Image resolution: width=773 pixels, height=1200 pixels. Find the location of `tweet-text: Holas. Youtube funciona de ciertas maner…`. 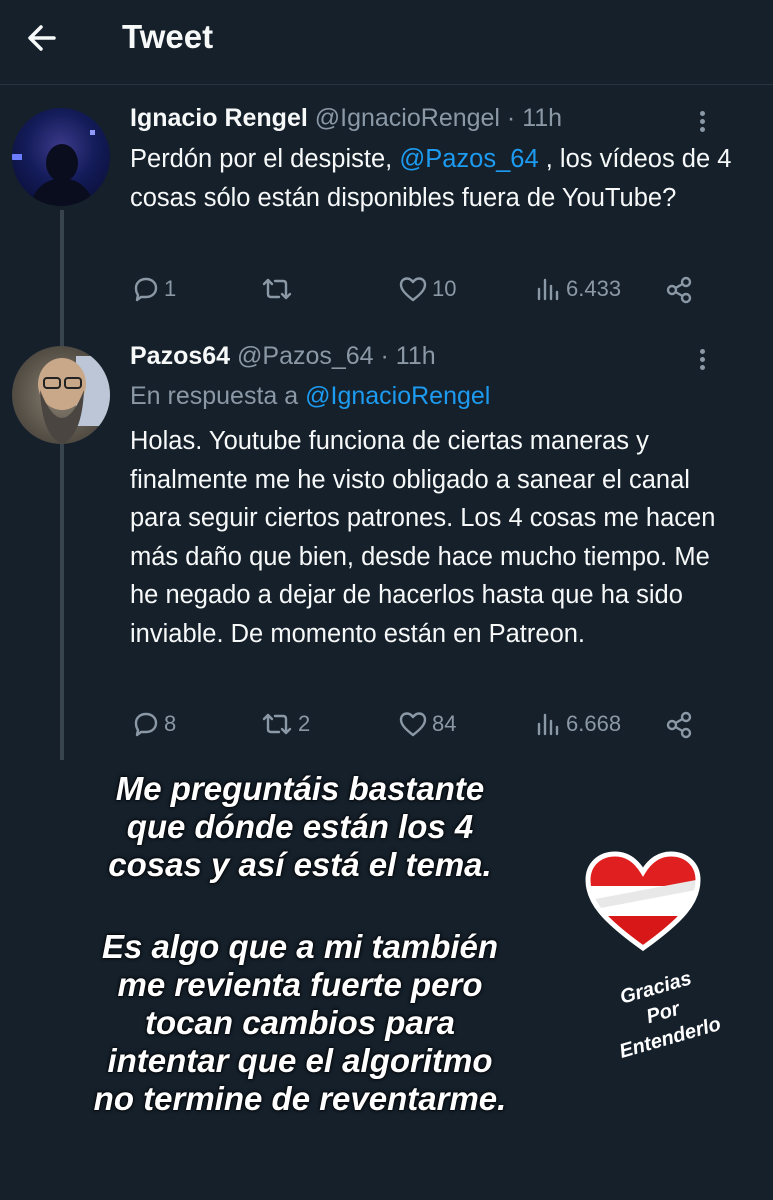

tweet-text: Holas. Youtube funciona de ciertas maner… is located at coordinates (423, 537).